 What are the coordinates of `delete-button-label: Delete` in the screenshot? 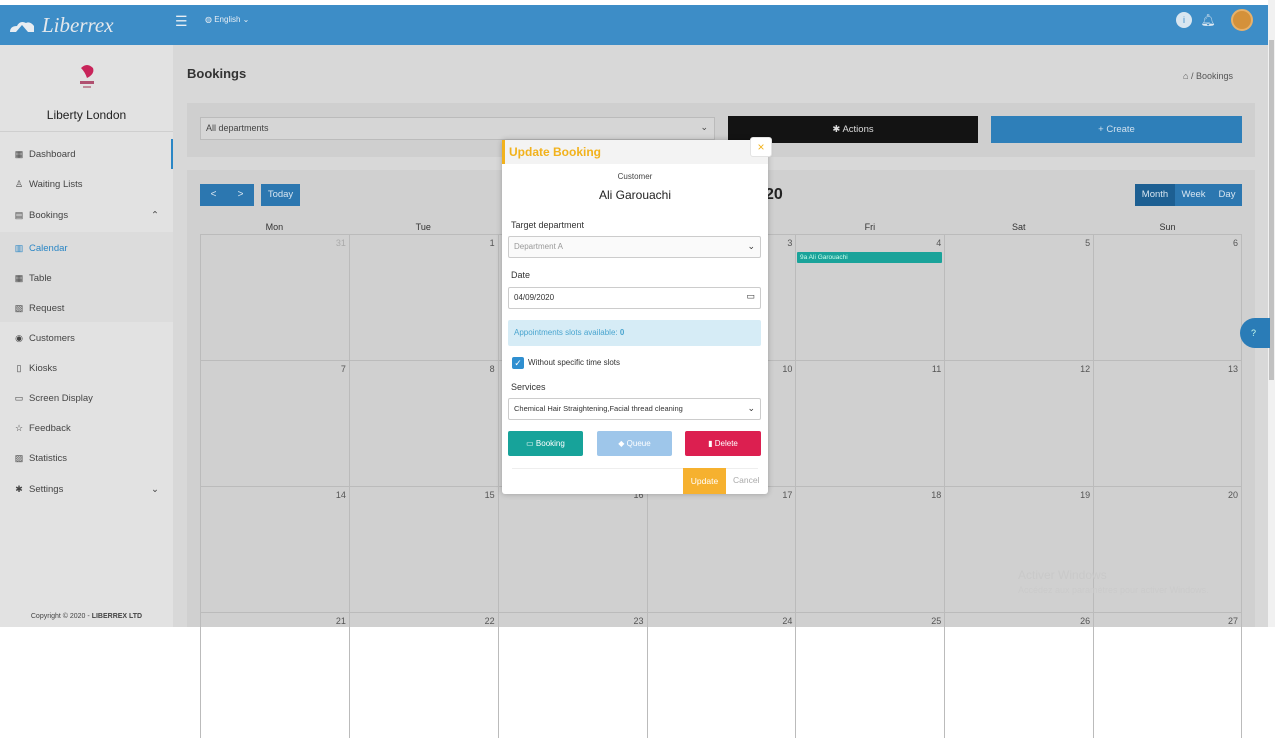 It's located at (726, 443).